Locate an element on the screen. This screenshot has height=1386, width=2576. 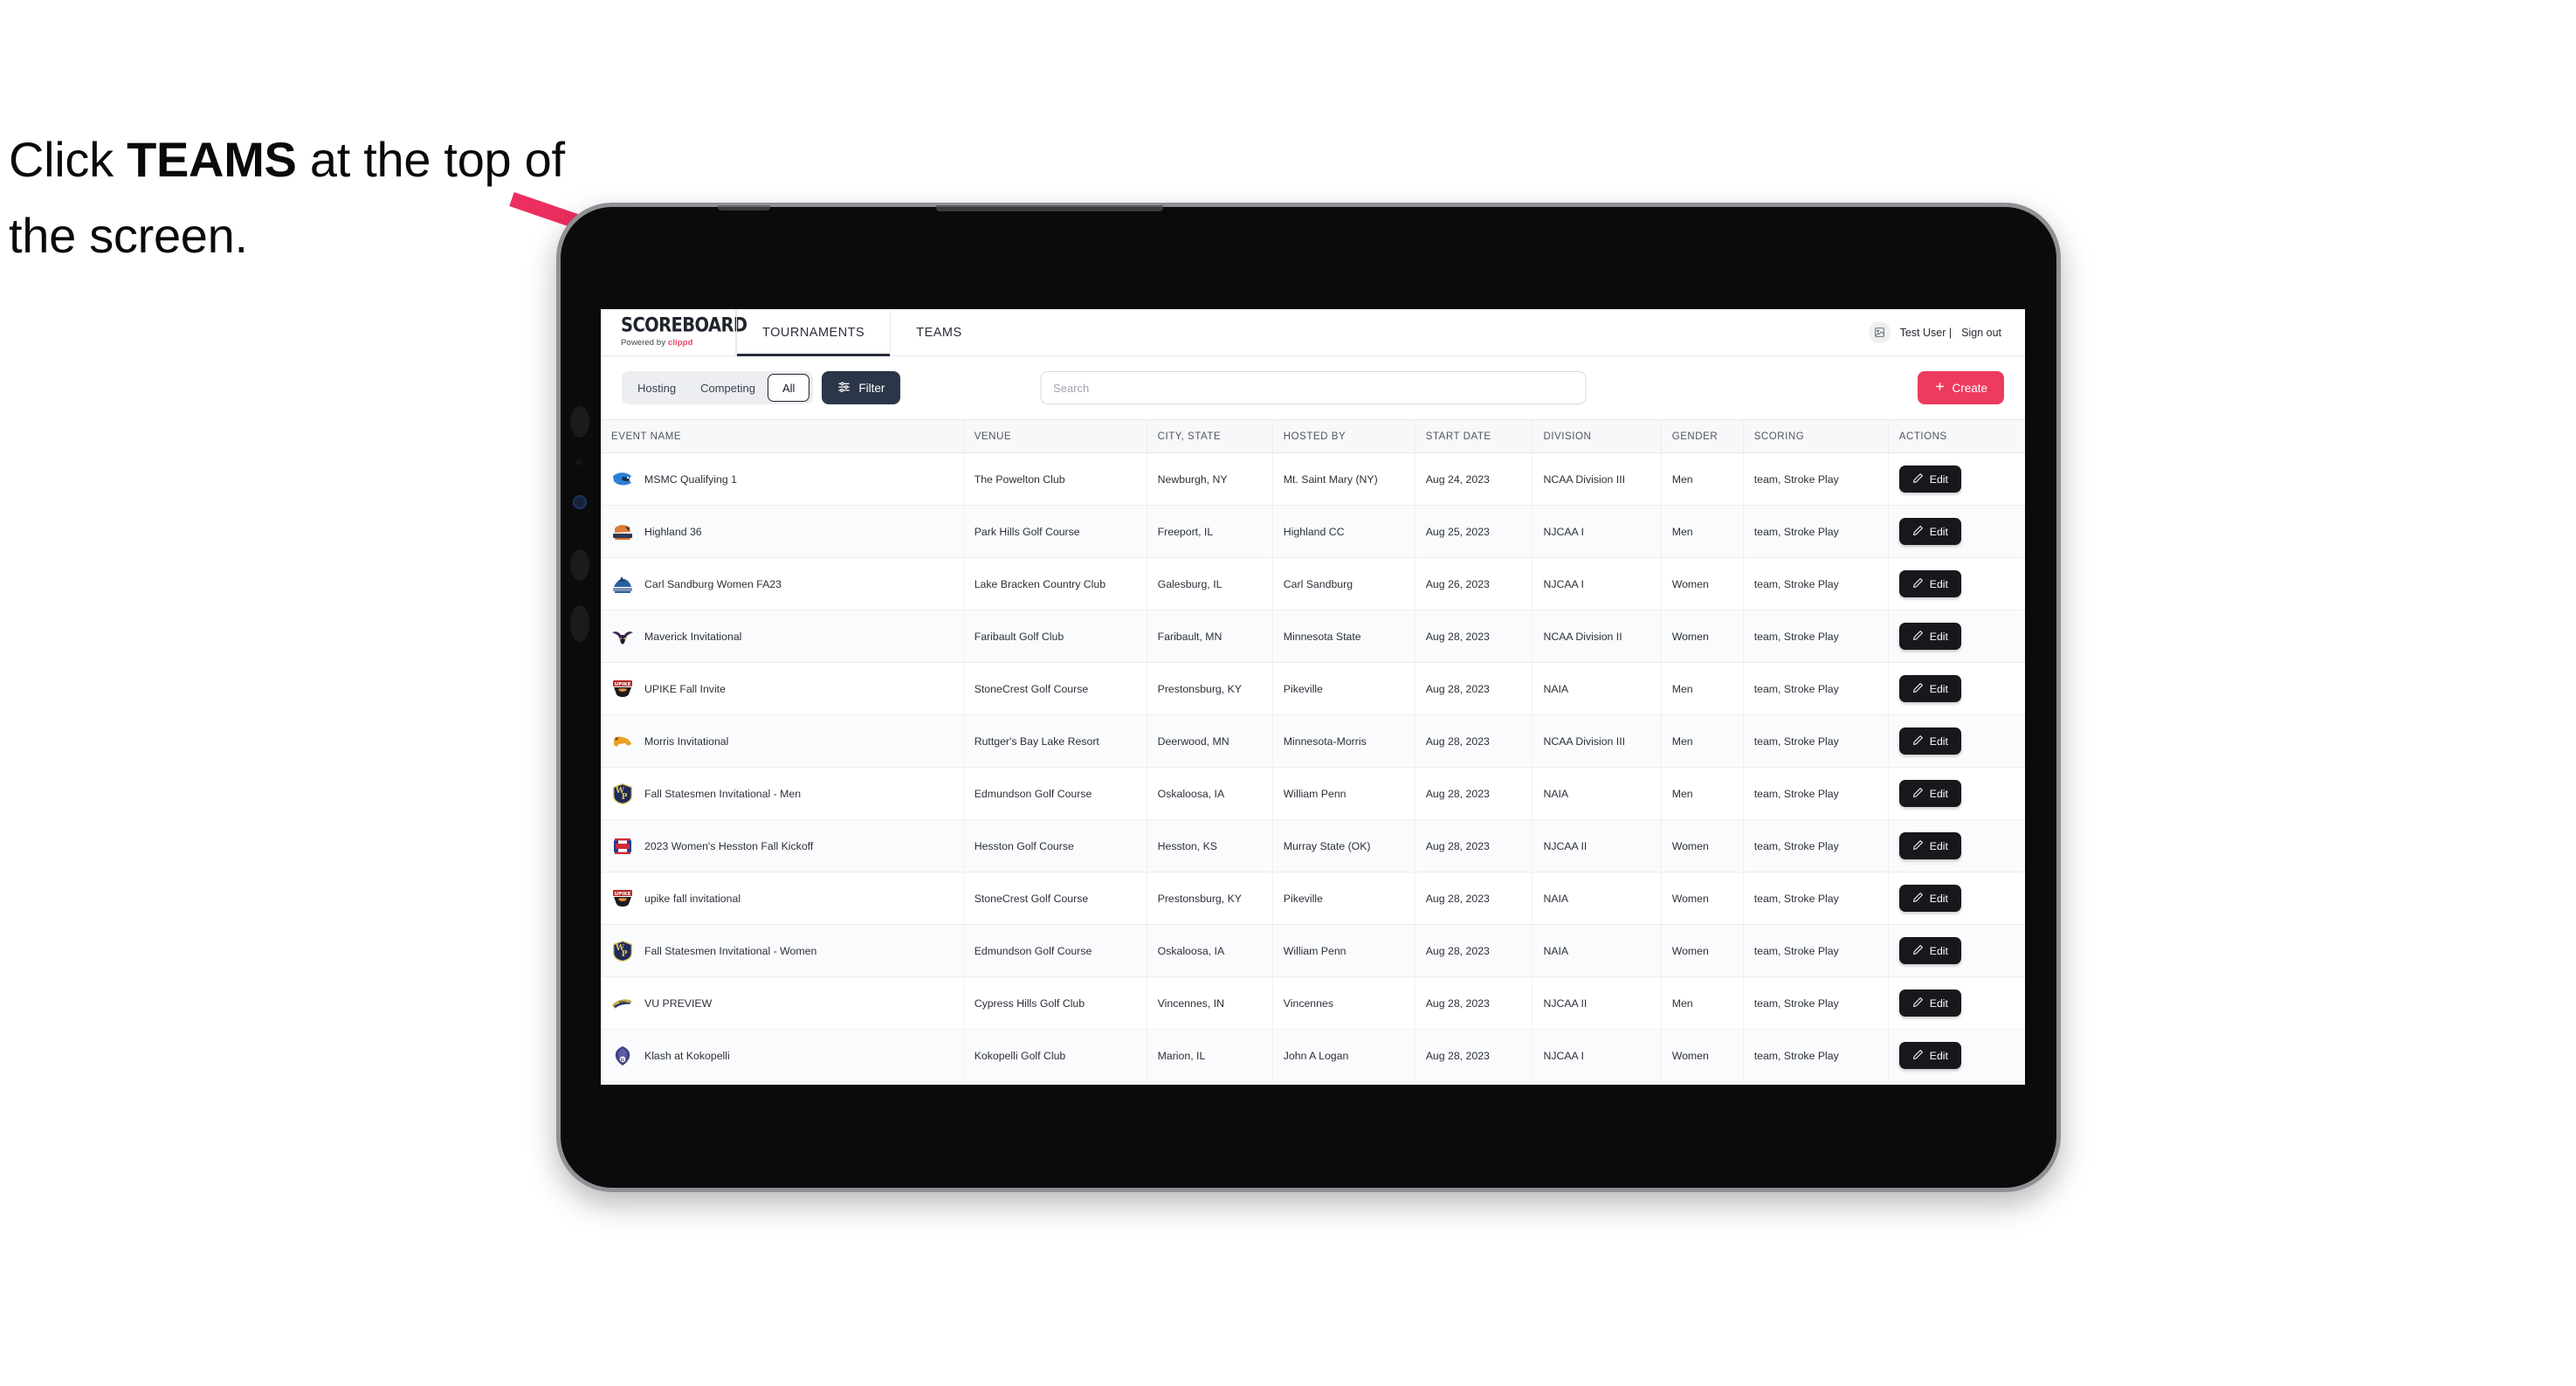
cell-venue: Edmundson Golf Course is located at coordinates (1055, 950).